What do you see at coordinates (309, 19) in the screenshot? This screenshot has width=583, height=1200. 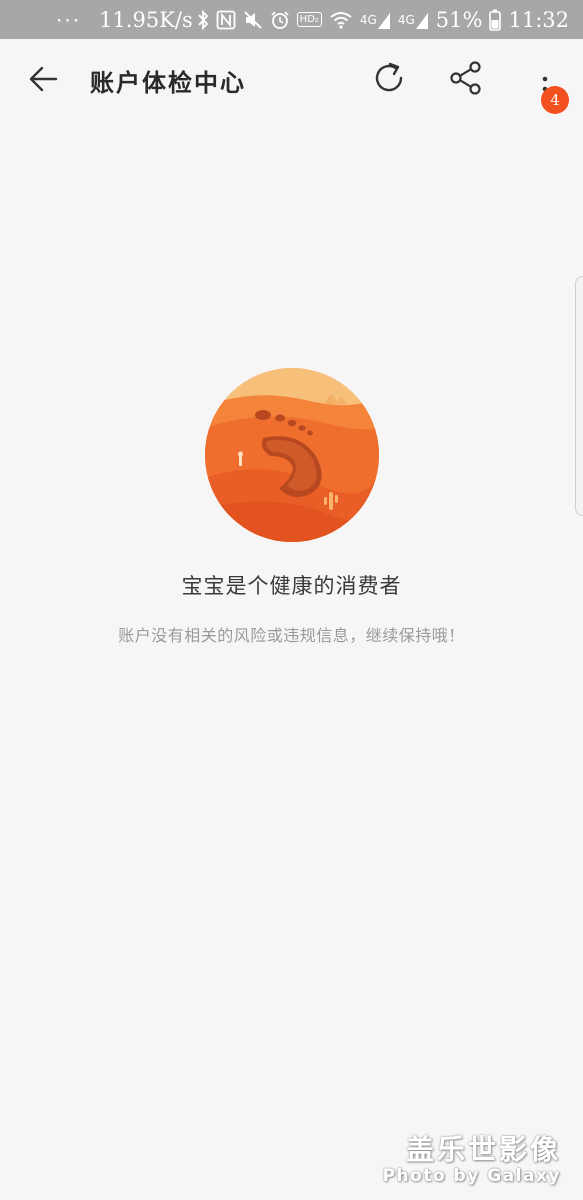 I see `hd-voice-icon: HD₂` at bounding box center [309, 19].